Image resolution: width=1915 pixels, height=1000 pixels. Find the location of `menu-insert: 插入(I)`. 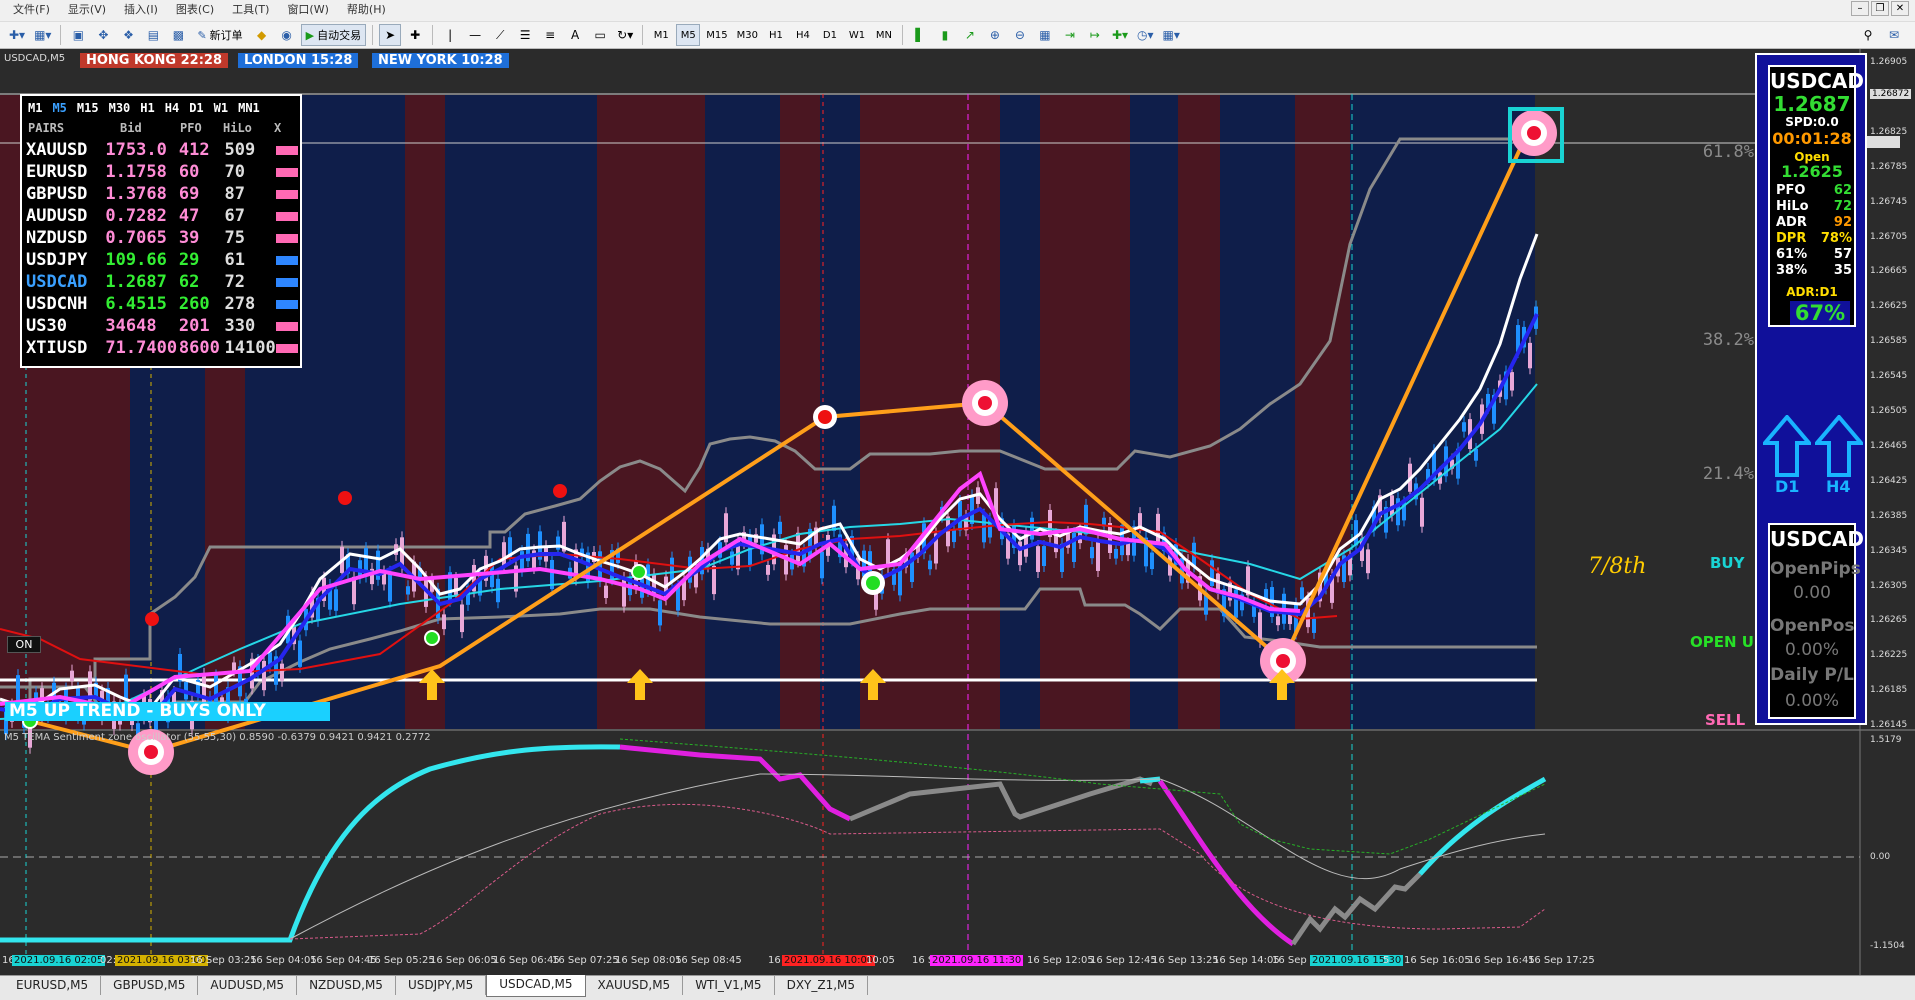

menu-insert: 插入(I) is located at coordinates (141, 9).